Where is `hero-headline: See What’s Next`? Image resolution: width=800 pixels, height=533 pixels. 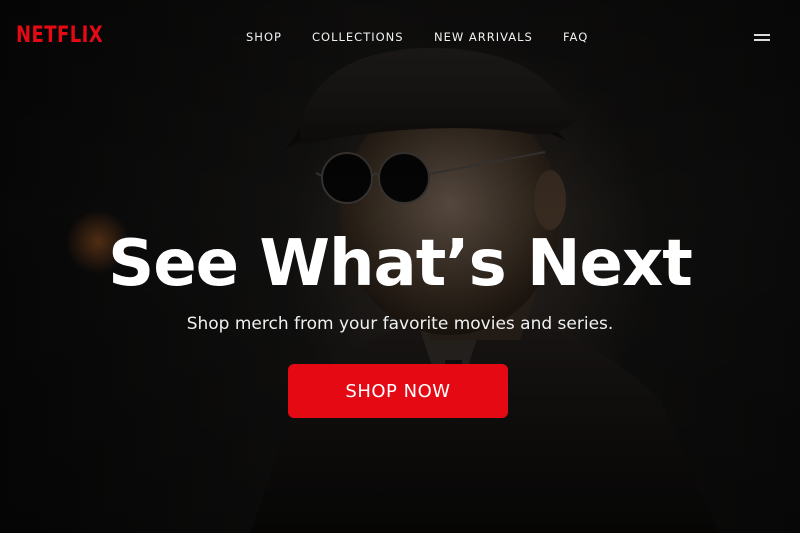 hero-headline: See What’s Next is located at coordinates (400, 264).